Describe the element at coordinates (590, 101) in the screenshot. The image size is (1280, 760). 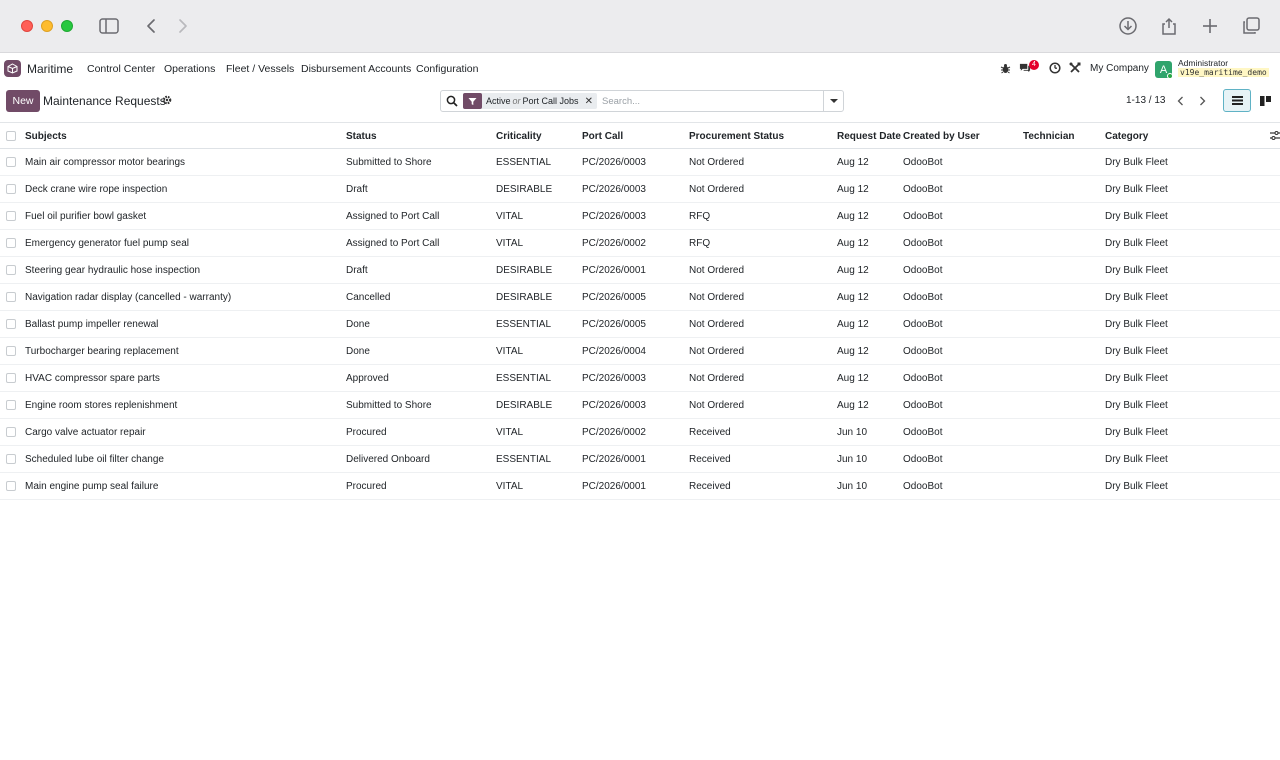
I see `close-icon: ✕` at that location.